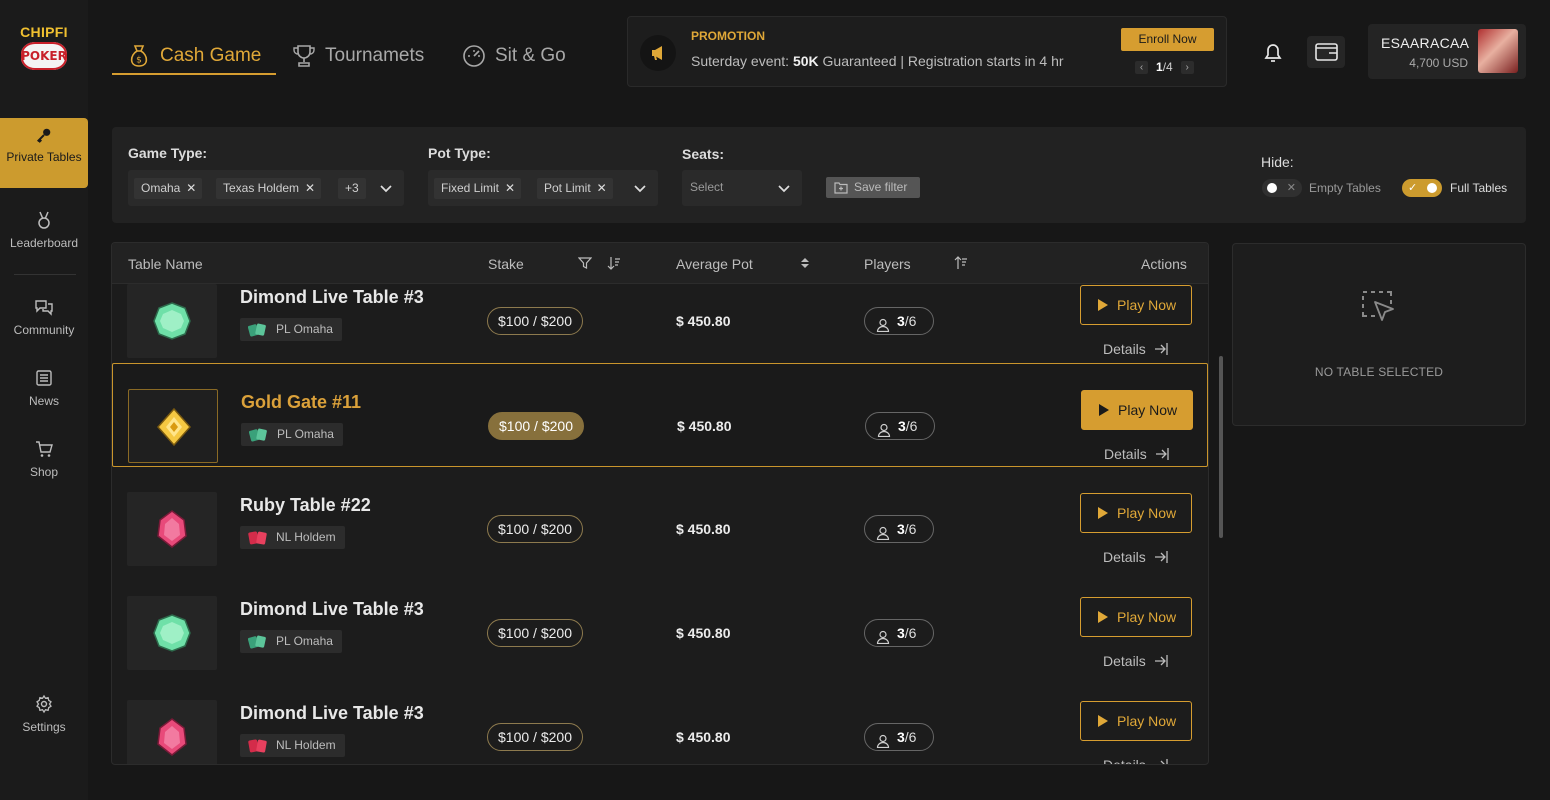 The width and height of the screenshot is (1550, 800). What do you see at coordinates (910, 633) in the screenshot?
I see `players-max: /6` at bounding box center [910, 633].